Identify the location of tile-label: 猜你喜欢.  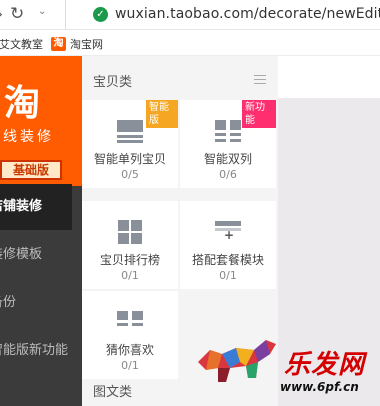
(129, 350).